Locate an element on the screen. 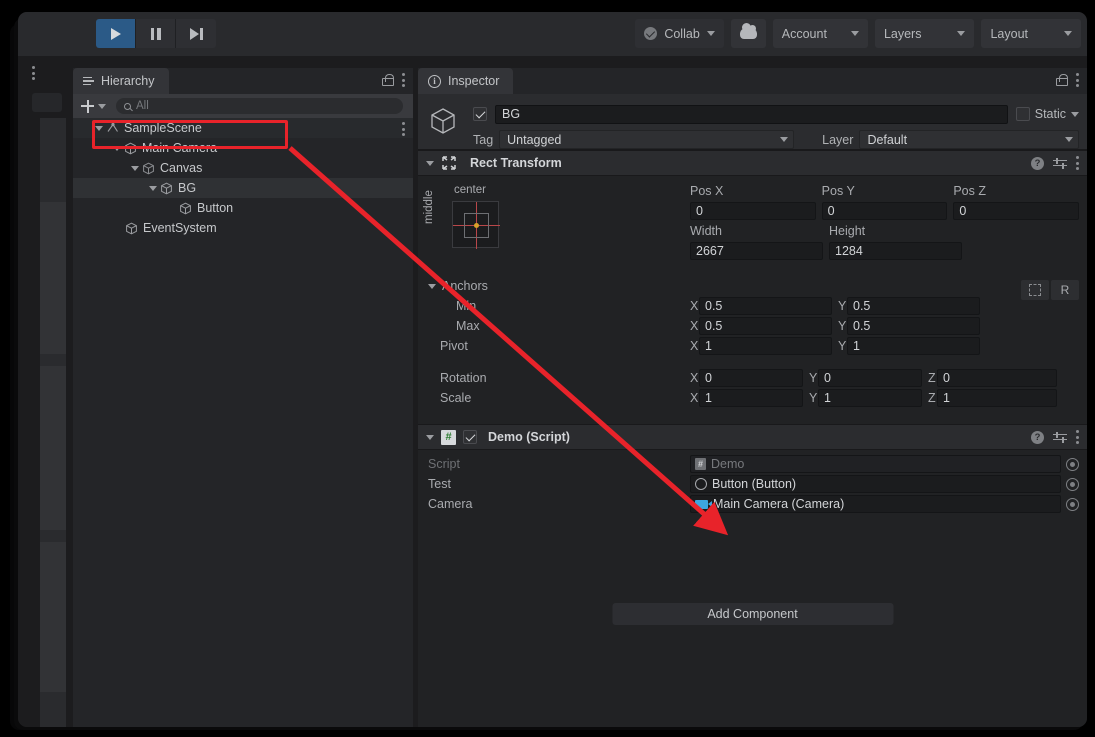 This screenshot has height=737, width=1095. scale-label: Scale is located at coordinates (456, 398).